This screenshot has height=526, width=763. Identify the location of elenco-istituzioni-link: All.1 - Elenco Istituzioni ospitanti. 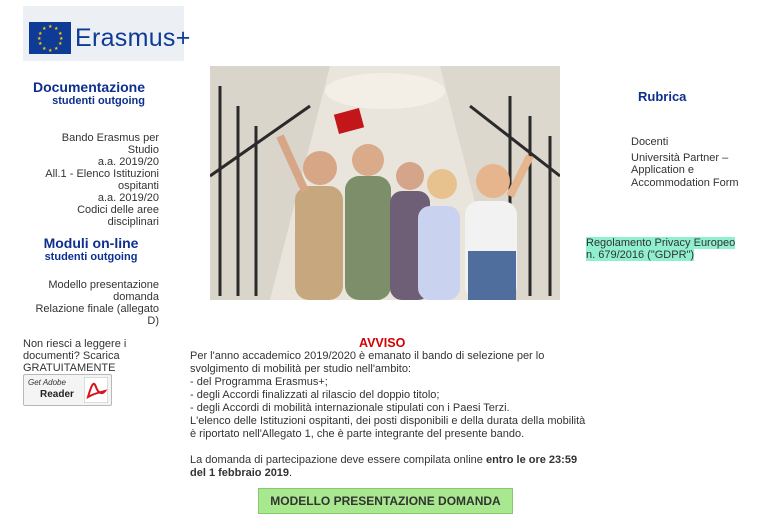
(102, 180).